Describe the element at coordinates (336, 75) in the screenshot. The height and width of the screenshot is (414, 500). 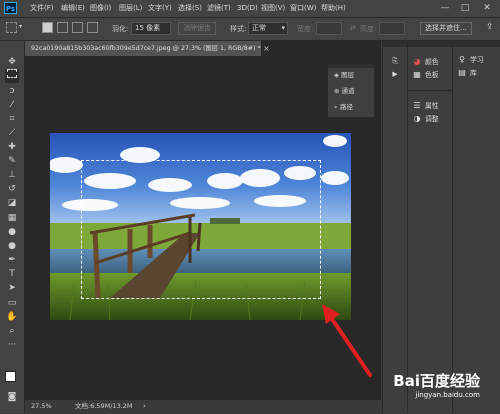
I see `layers-icon: ◈` at that location.